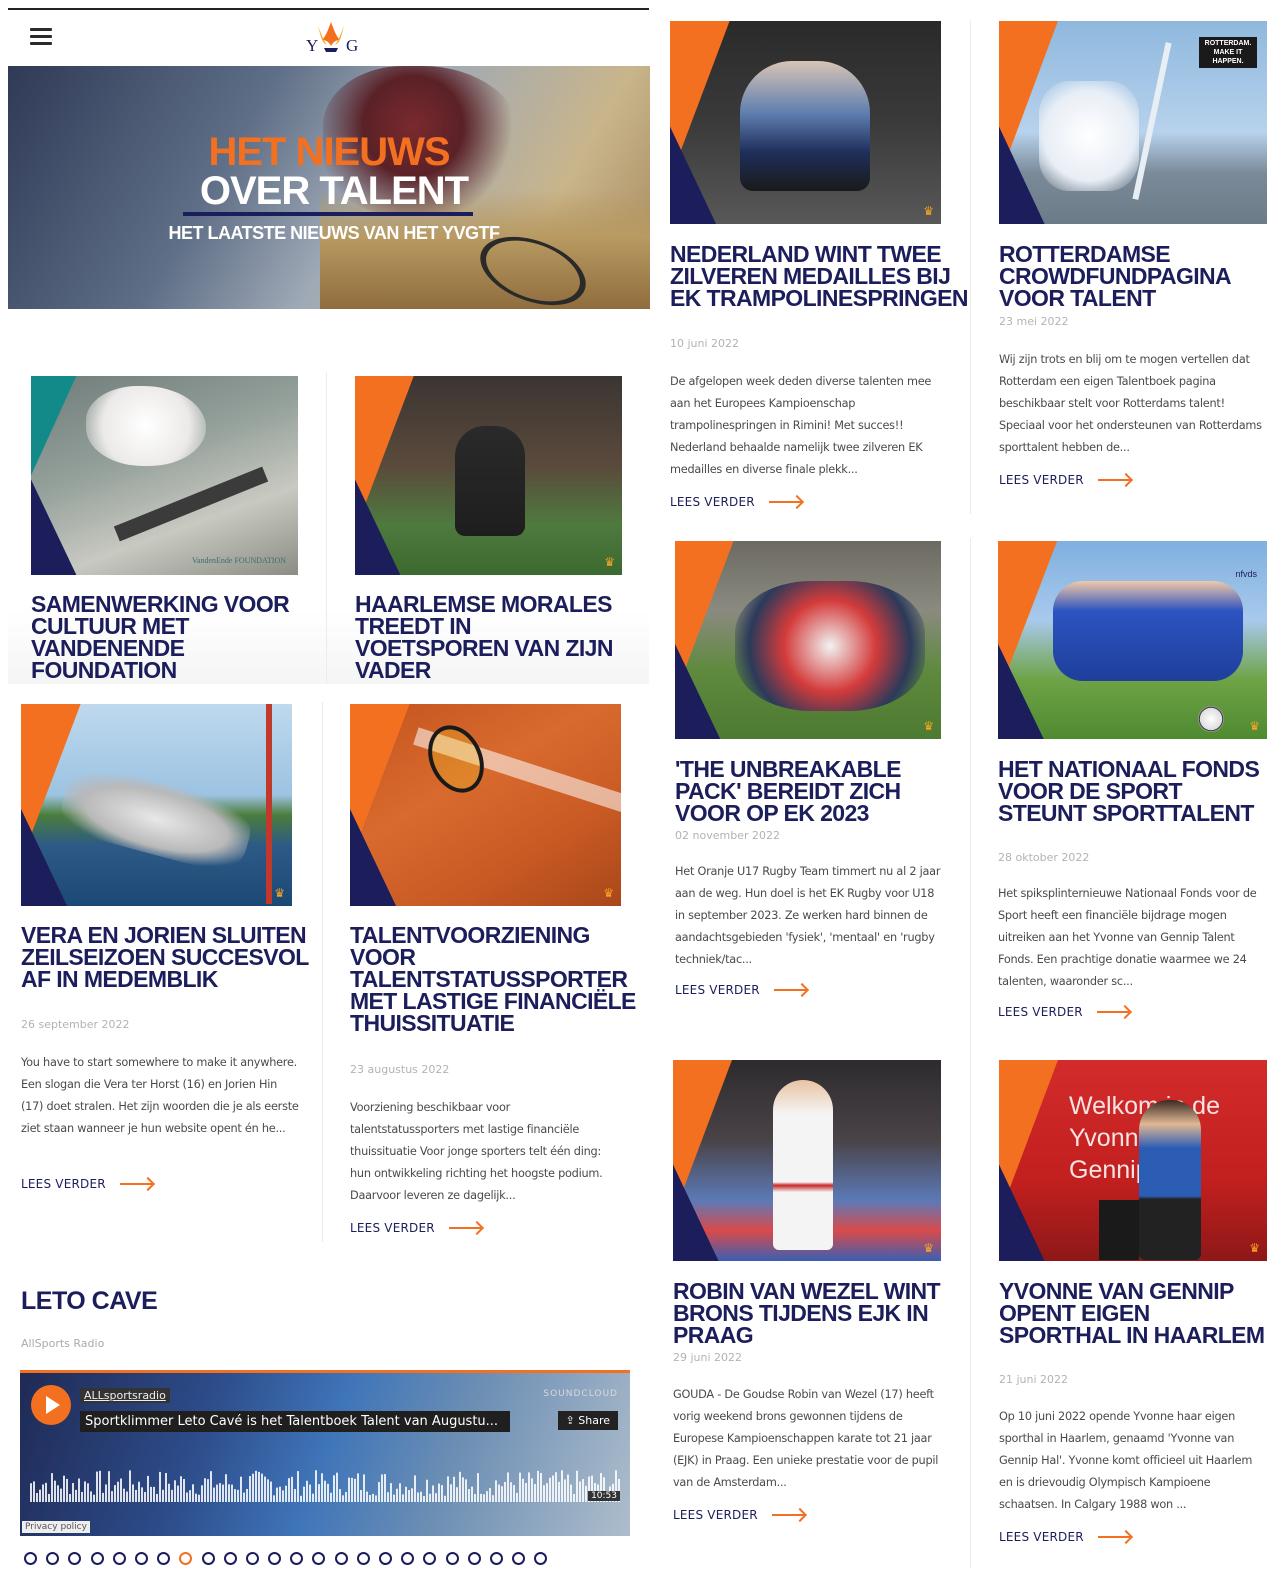 Image resolution: width=1267 pixels, height=1577 pixels. I want to click on hamburger-icon, so click(41, 37).